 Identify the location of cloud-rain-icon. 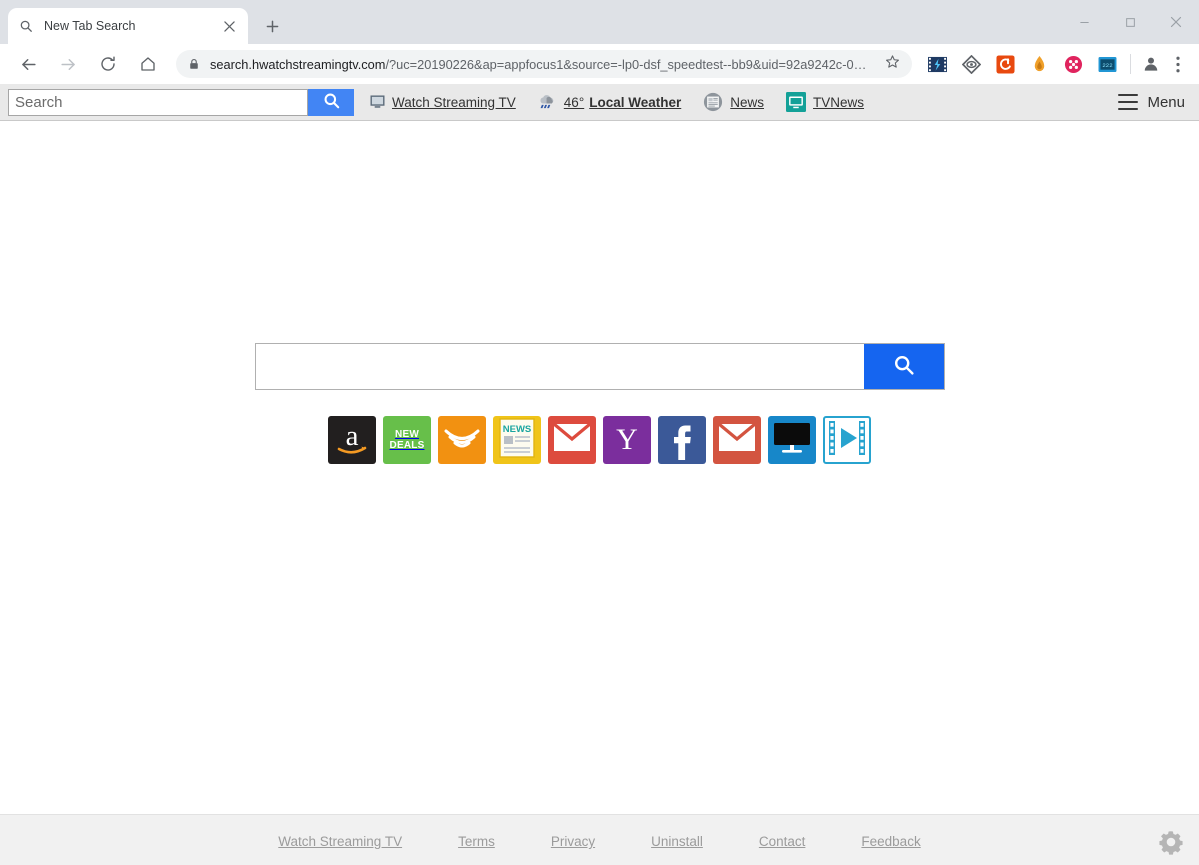
(547, 102).